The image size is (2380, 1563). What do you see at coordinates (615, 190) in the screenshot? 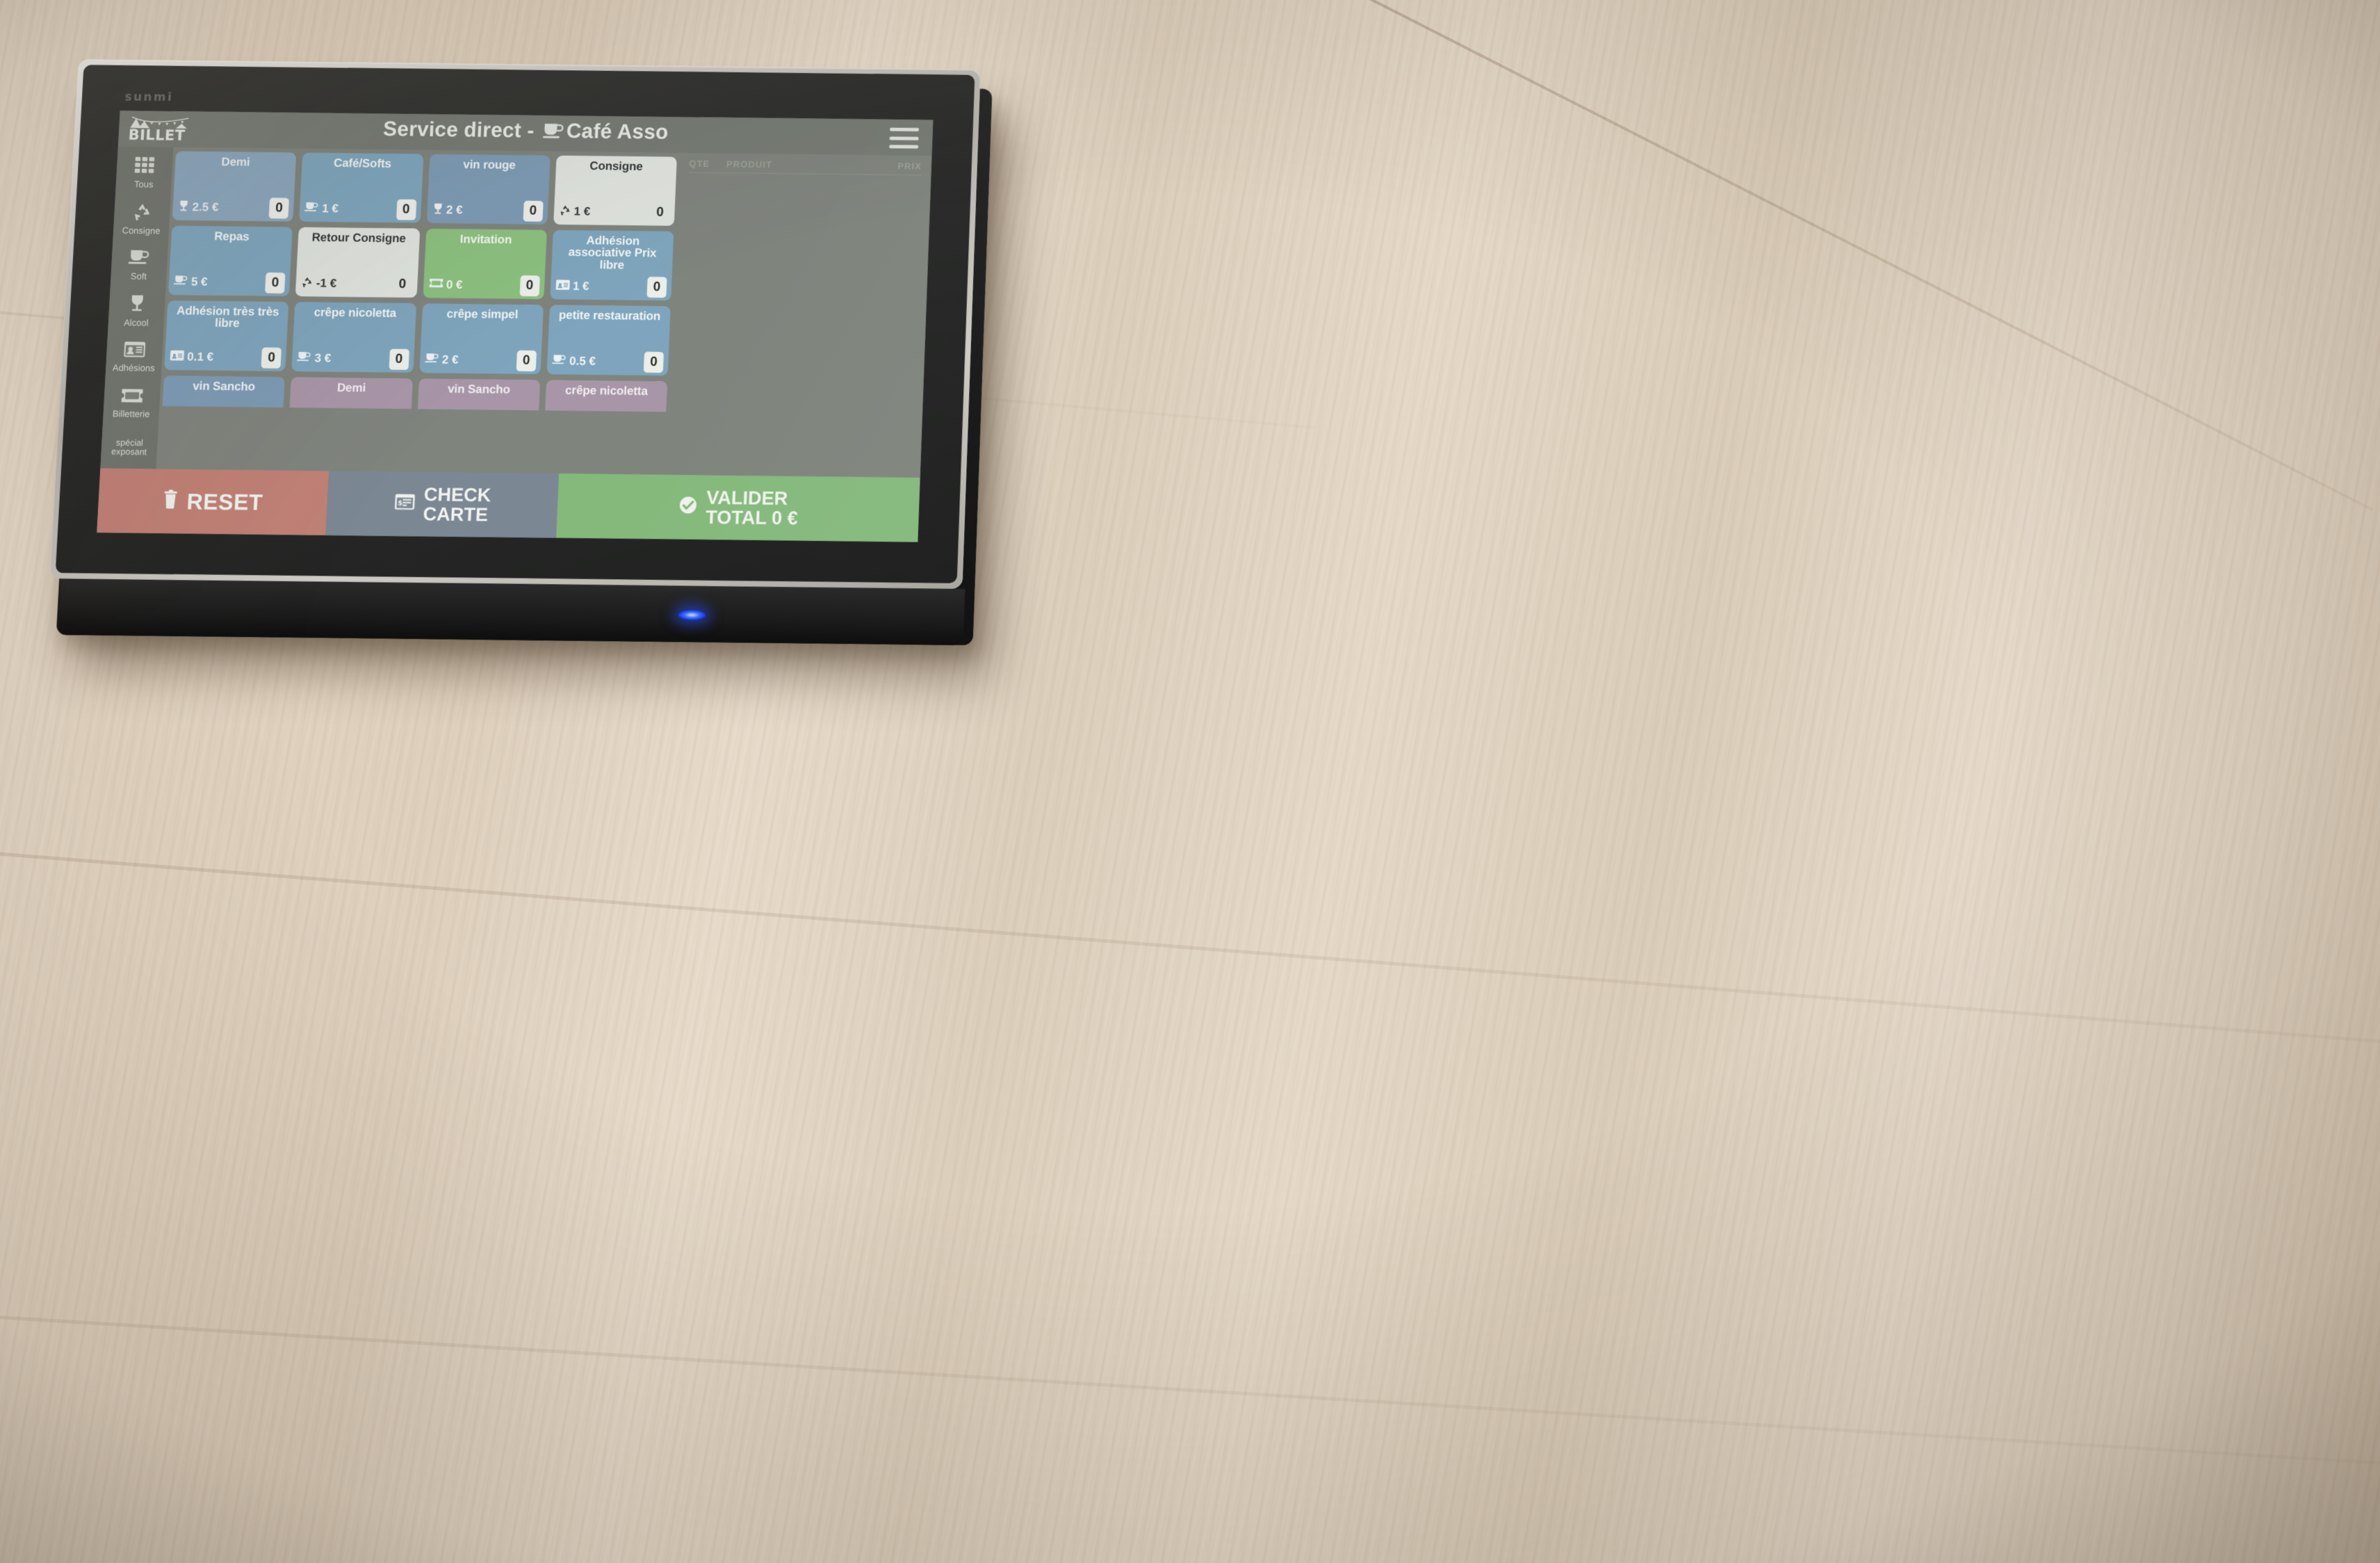
I see `product-tile: Consigne 1 € 0` at bounding box center [615, 190].